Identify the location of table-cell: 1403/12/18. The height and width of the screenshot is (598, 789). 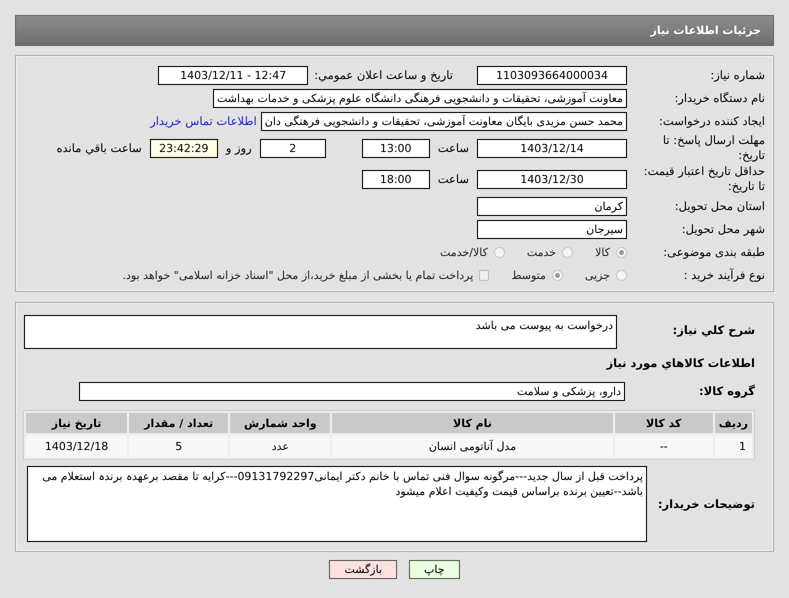
(77, 446).